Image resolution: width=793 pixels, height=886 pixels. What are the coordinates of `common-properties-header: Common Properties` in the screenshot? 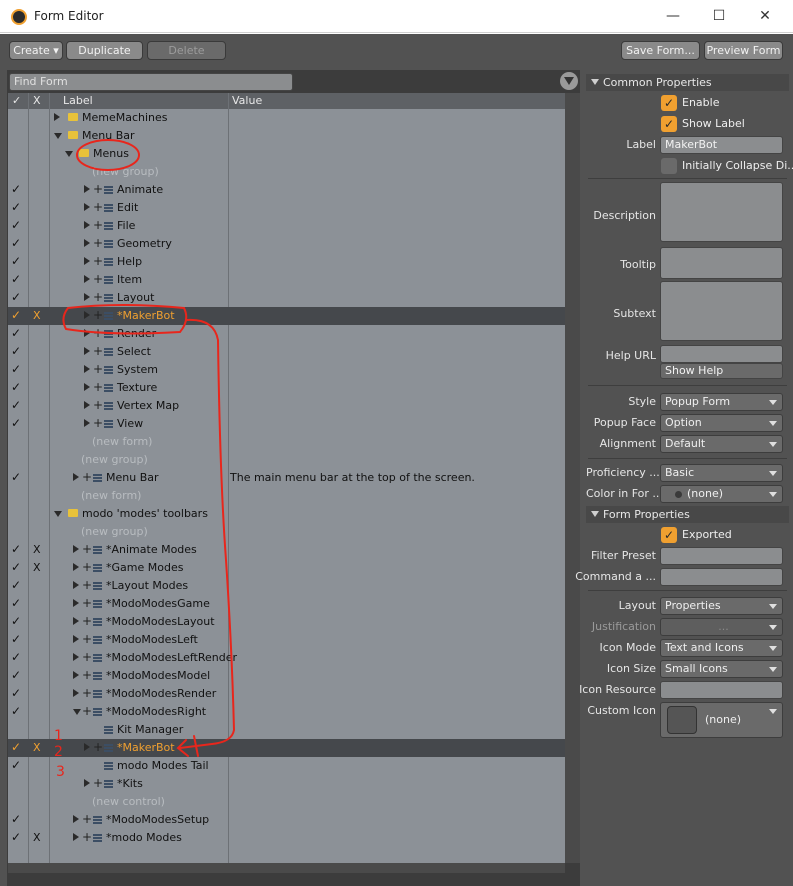 It's located at (687, 82).